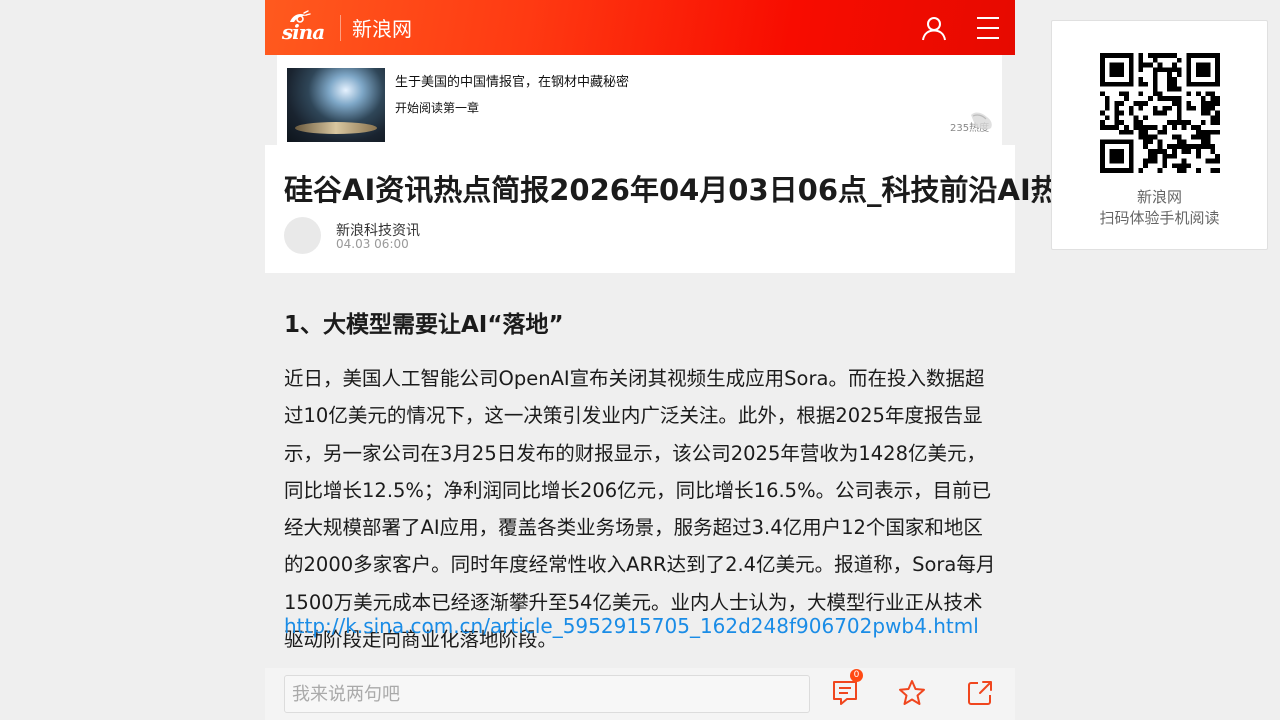 This screenshot has width=1280, height=720. What do you see at coordinates (912, 693) in the screenshot?
I see `favorite-icon` at bounding box center [912, 693].